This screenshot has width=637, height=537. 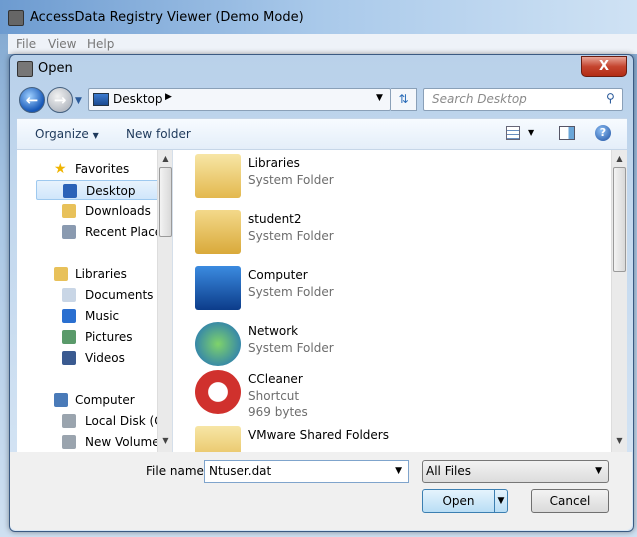 I want to click on sidebar-item-desktop: Desktop, so click(x=104, y=190).